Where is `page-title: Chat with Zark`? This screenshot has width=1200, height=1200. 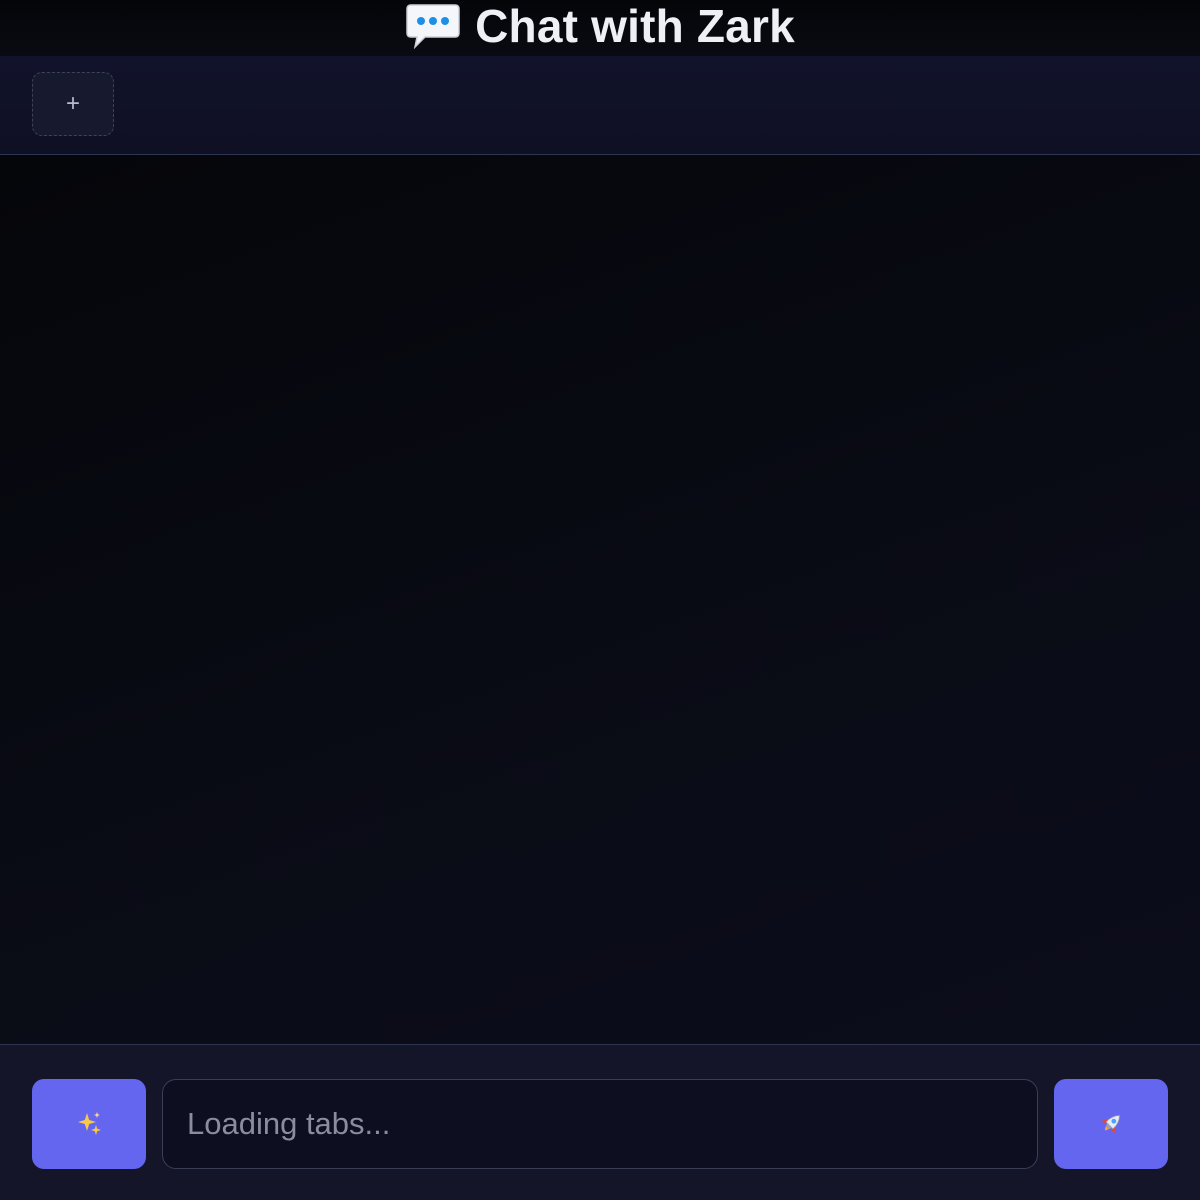 page-title: Chat with Zark is located at coordinates (635, 26).